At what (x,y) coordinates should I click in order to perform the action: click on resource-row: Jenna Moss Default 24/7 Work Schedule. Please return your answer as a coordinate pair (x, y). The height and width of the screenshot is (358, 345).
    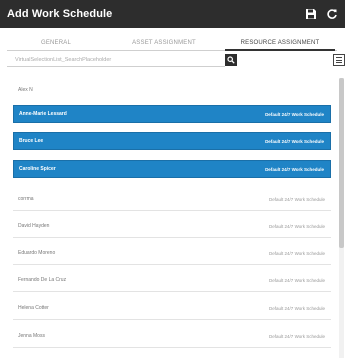
    Looking at the image, I should click on (172, 336).